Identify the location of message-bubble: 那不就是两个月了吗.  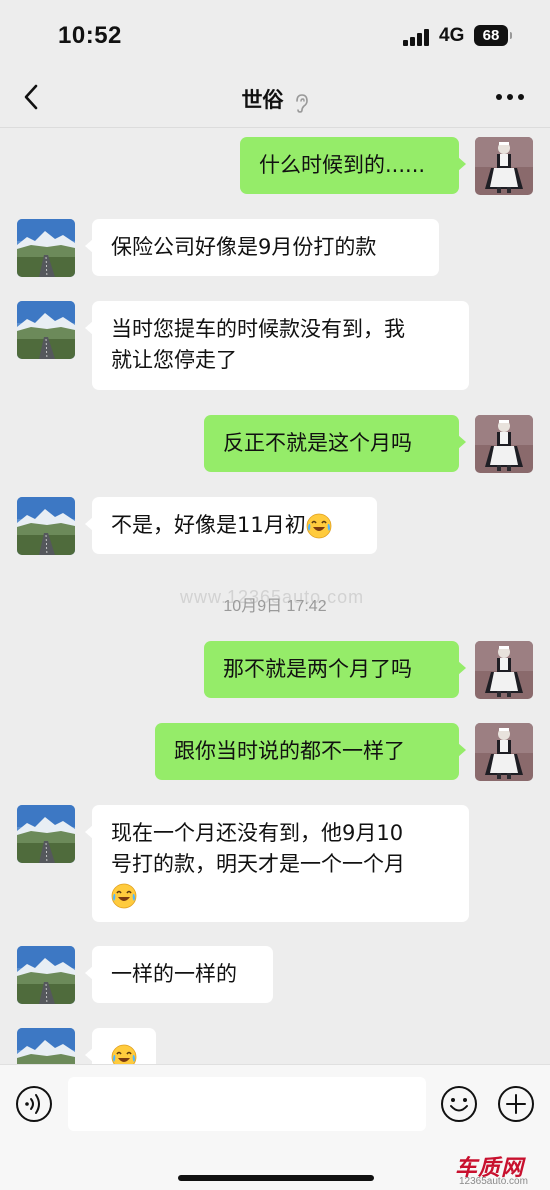
(335, 669).